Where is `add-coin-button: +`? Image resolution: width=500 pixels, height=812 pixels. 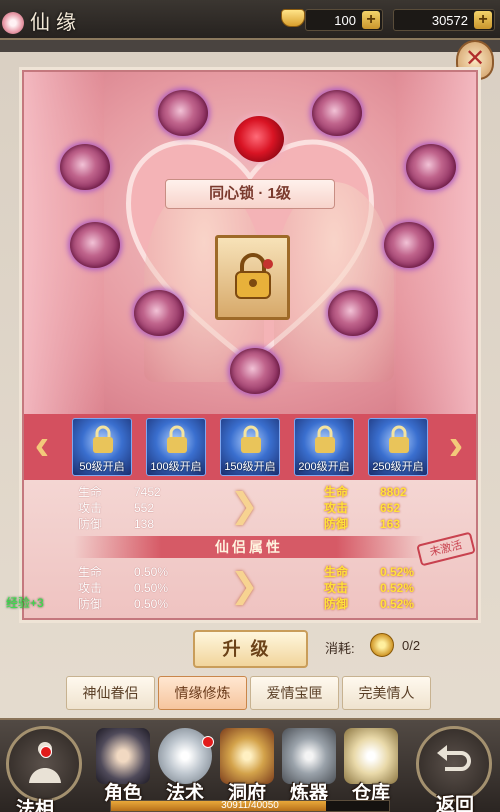 add-coin-button: + is located at coordinates (483, 20).